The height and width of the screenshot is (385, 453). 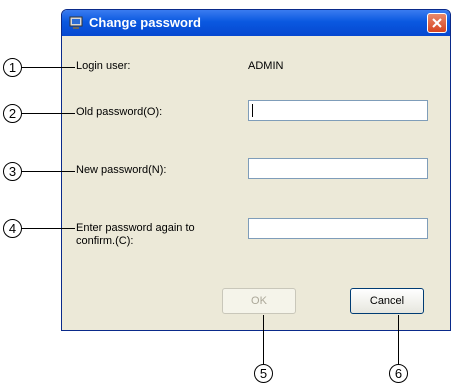 What do you see at coordinates (338, 228) in the screenshot?
I see `confirm-password-field` at bounding box center [338, 228].